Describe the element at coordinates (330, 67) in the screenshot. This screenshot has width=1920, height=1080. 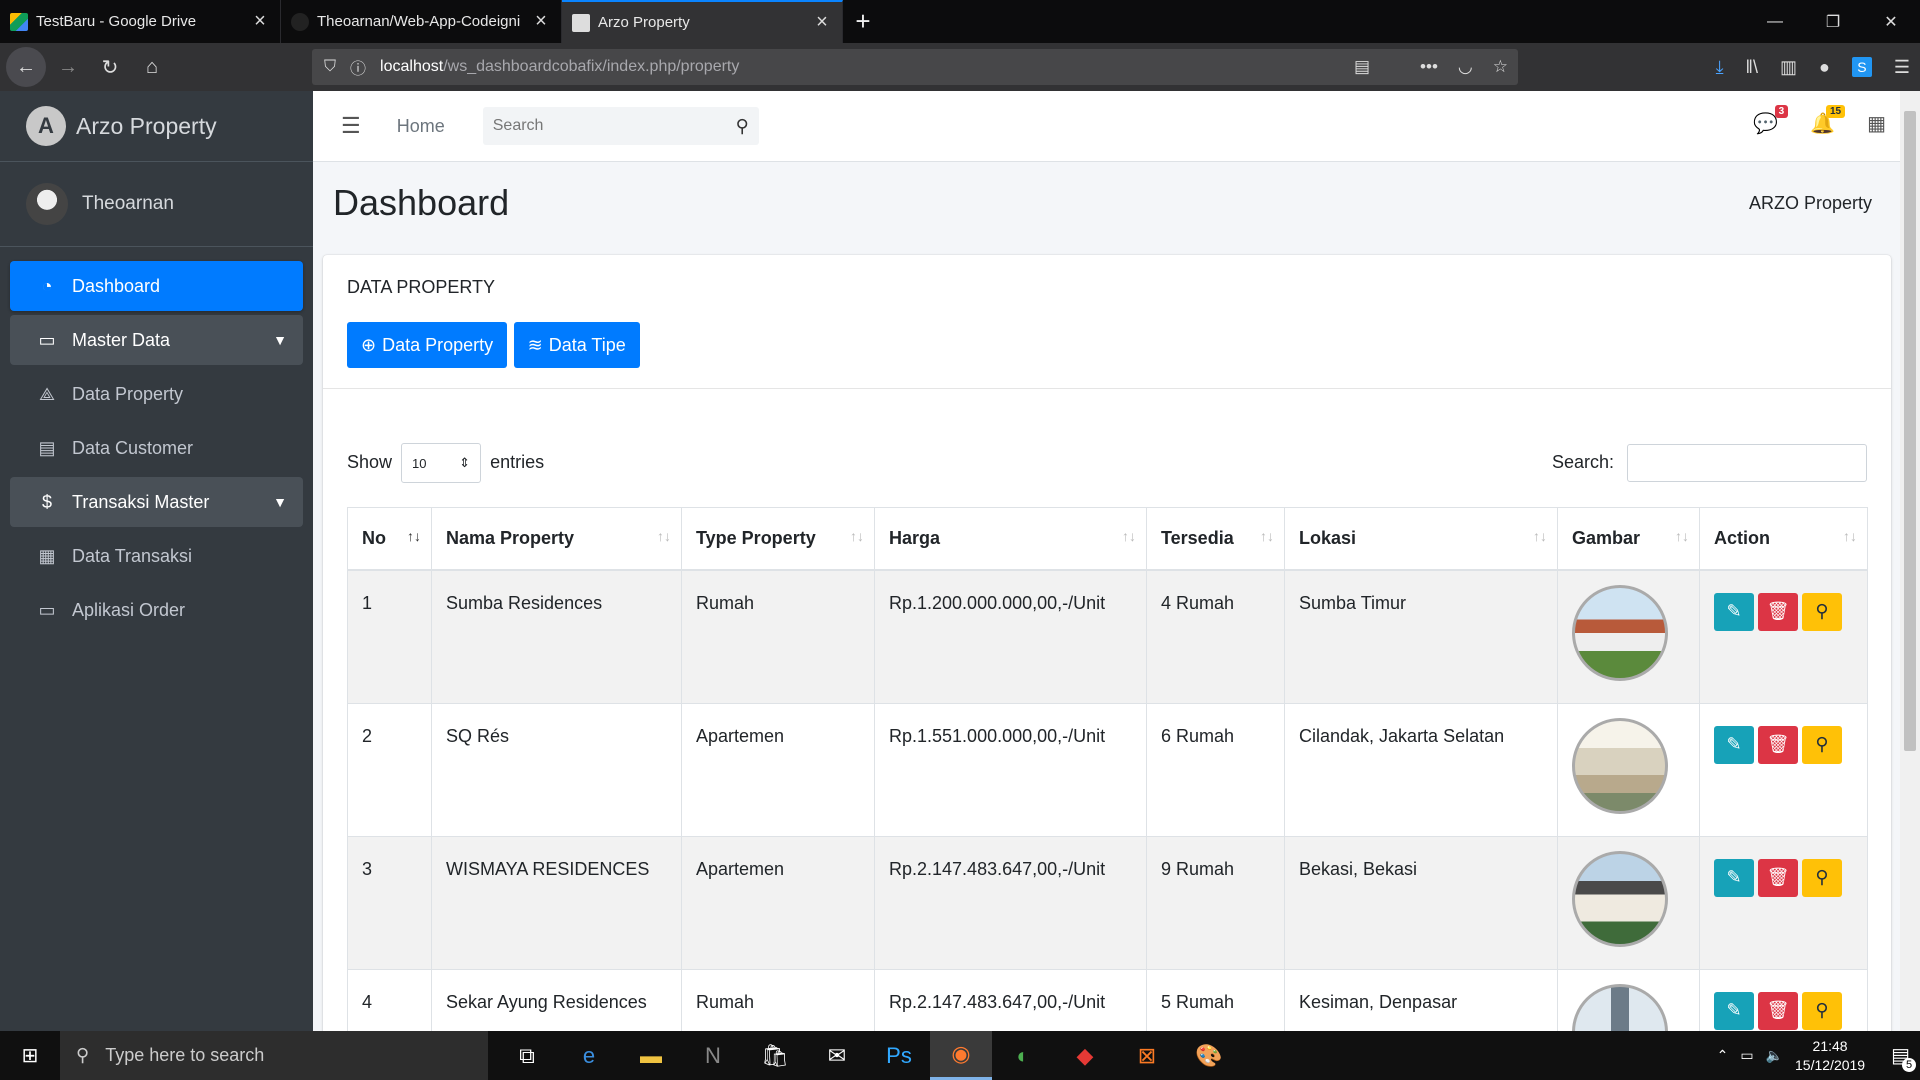
I see `shield-icon: ⛉` at that location.